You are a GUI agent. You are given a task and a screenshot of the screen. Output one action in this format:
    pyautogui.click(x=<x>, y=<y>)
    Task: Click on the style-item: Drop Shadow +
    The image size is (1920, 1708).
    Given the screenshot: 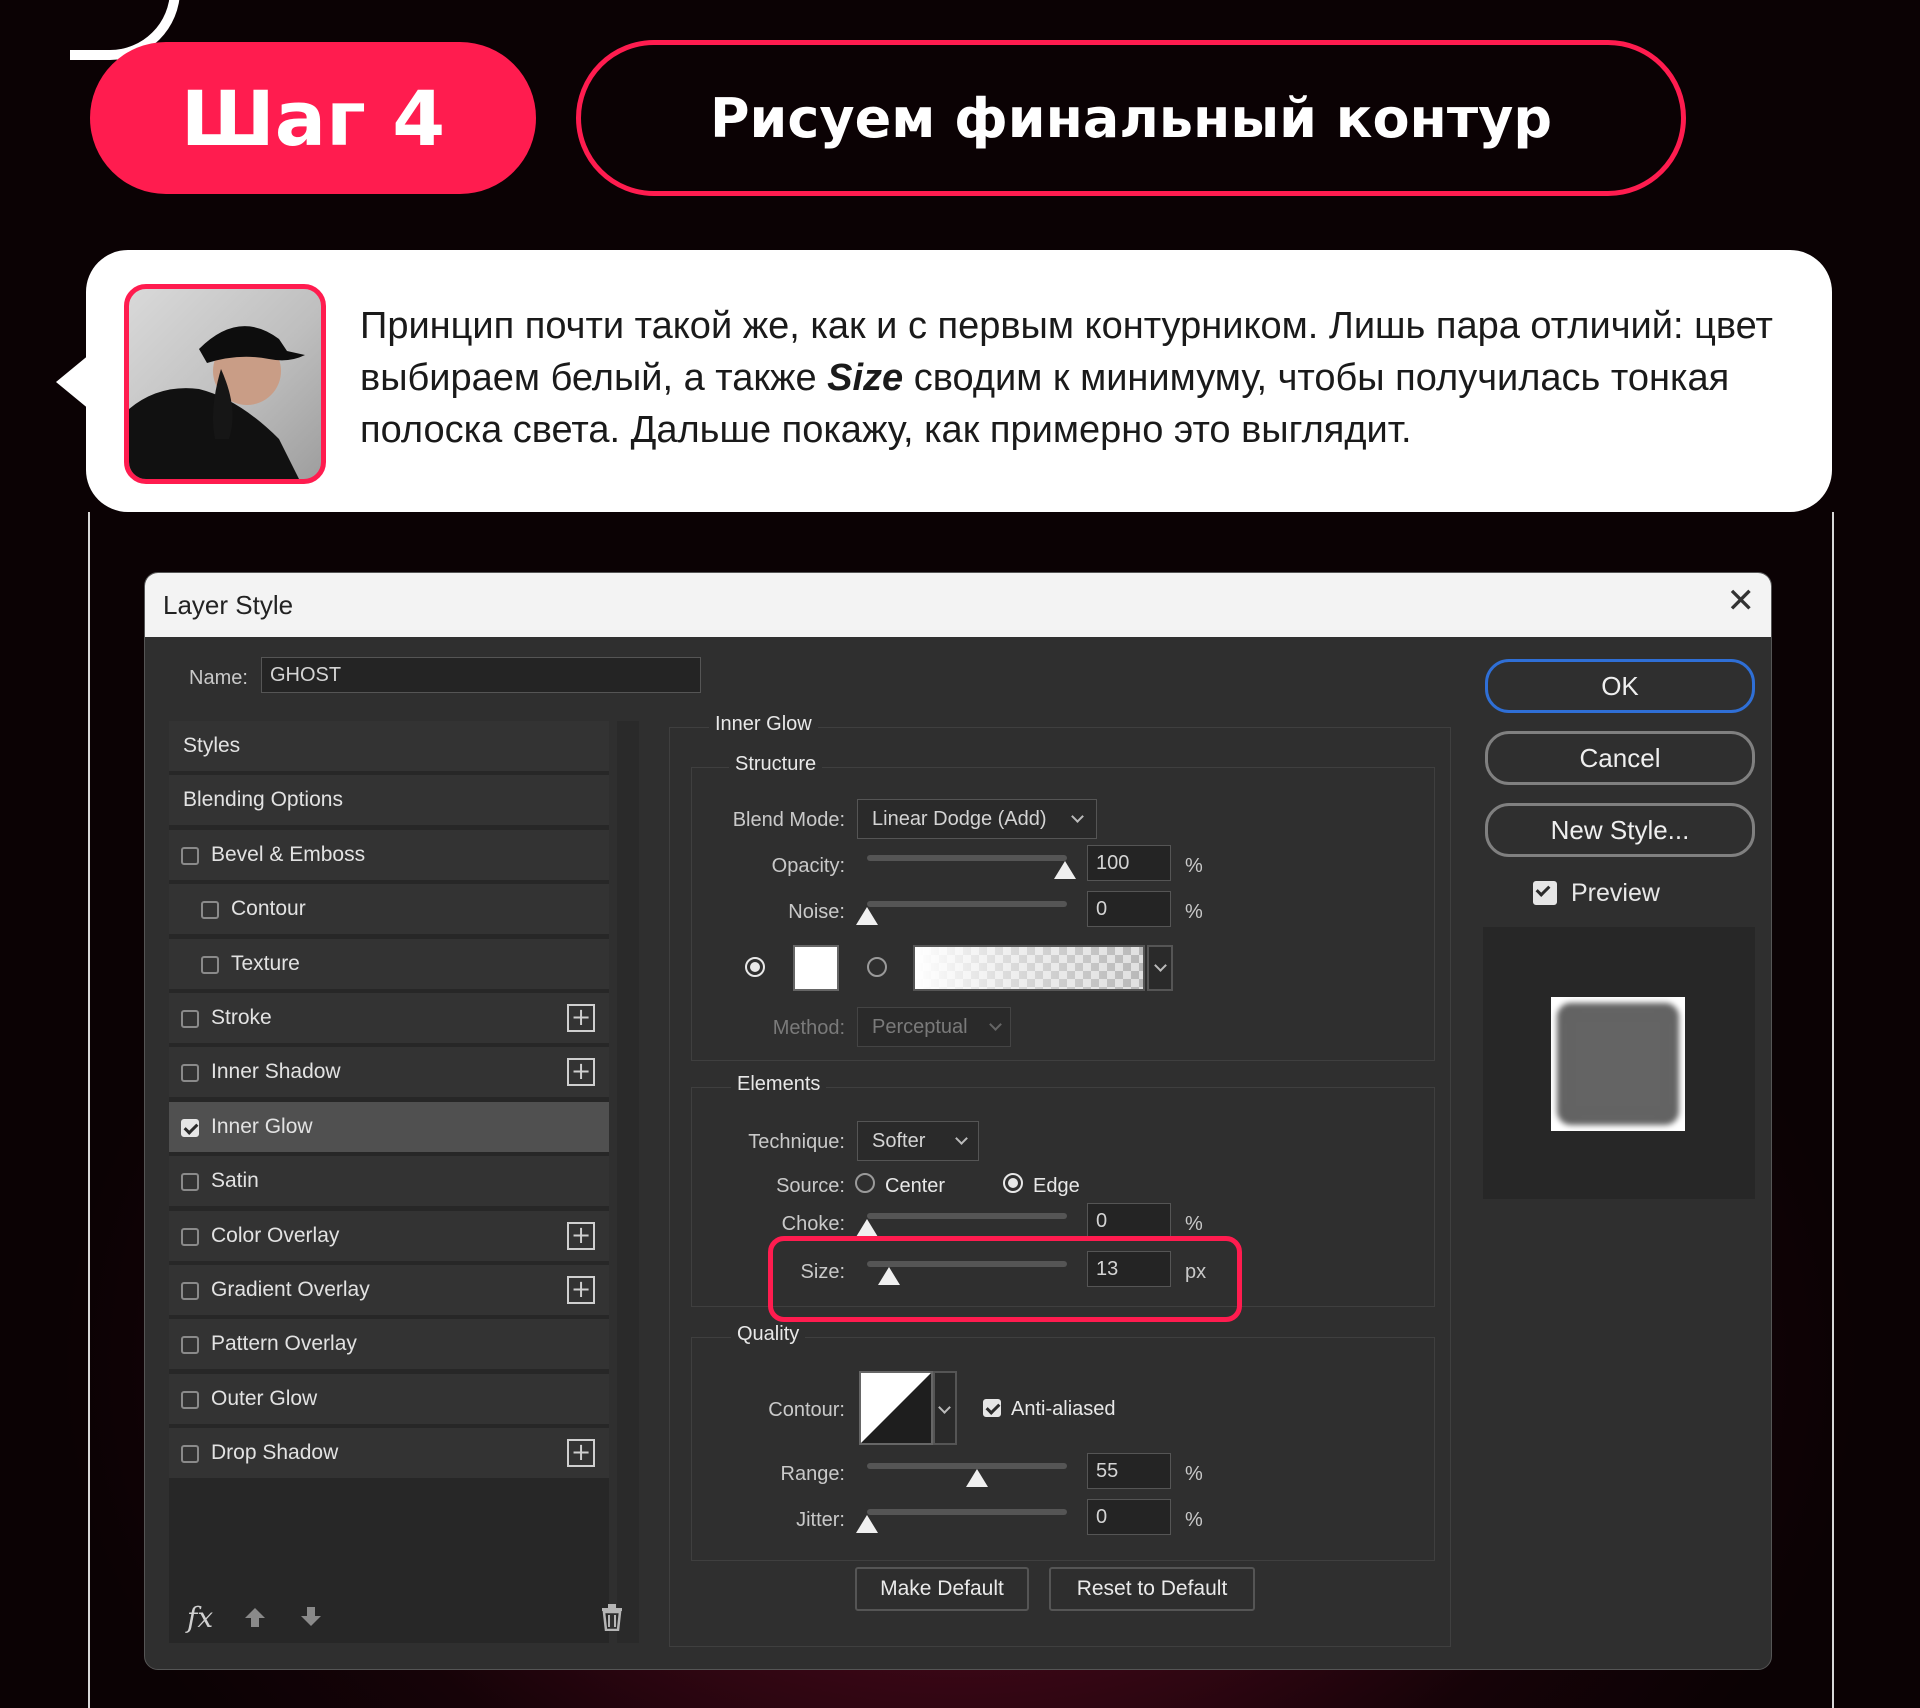 What is the action you would take?
    pyautogui.click(x=389, y=1454)
    